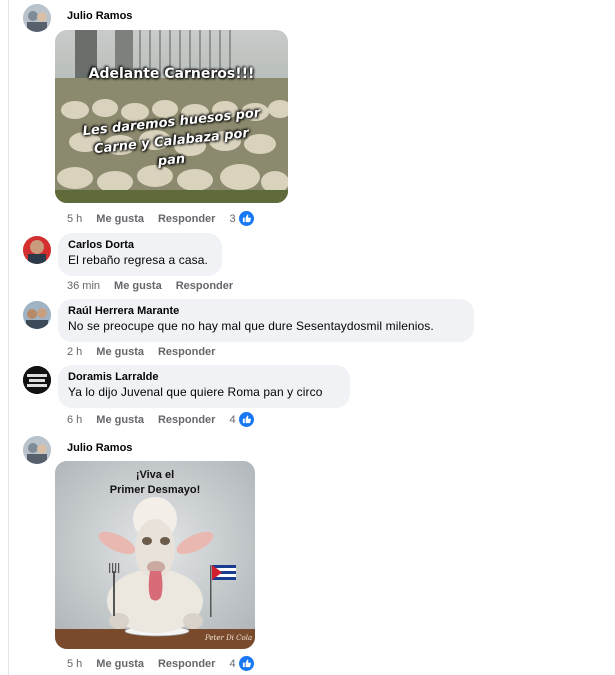  Describe the element at coordinates (74, 420) in the screenshot. I see `comment-timestamp: 6 h` at that location.